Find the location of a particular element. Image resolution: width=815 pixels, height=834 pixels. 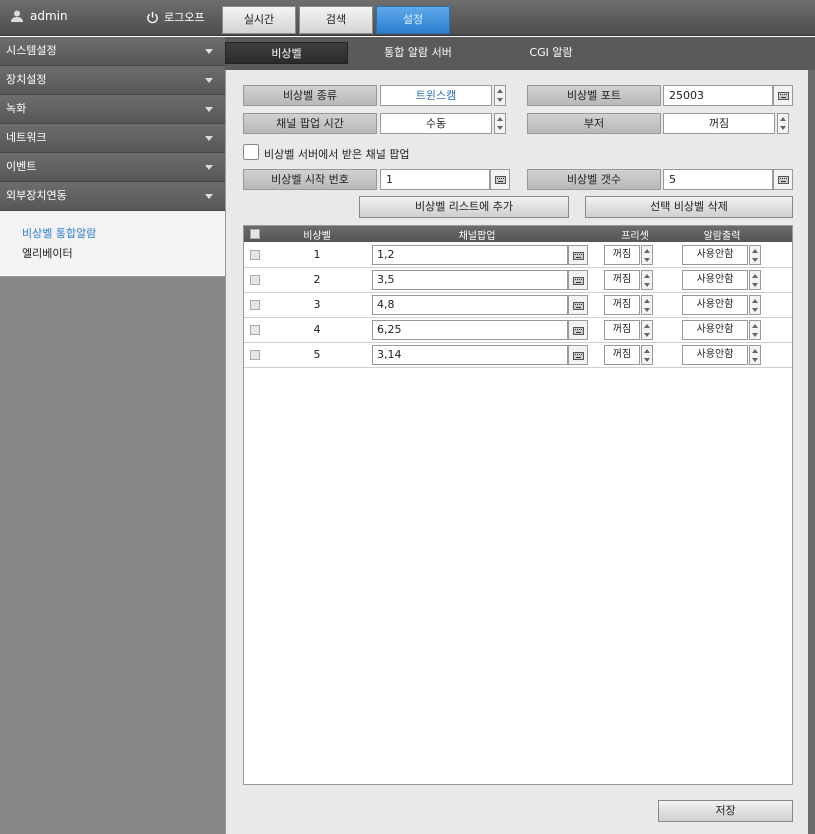

sub-tab-bar: 비상벨 통합 알람 서버 CGI 알람 is located at coordinates (520, 53).